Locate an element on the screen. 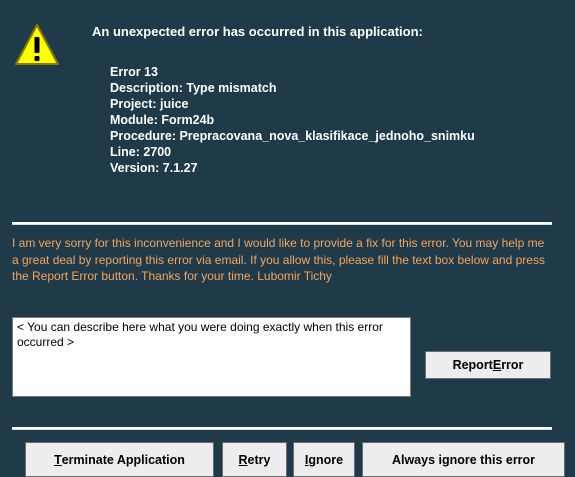 This screenshot has width=575, height=477. error-module: Module: Form24b is located at coordinates (162, 120).